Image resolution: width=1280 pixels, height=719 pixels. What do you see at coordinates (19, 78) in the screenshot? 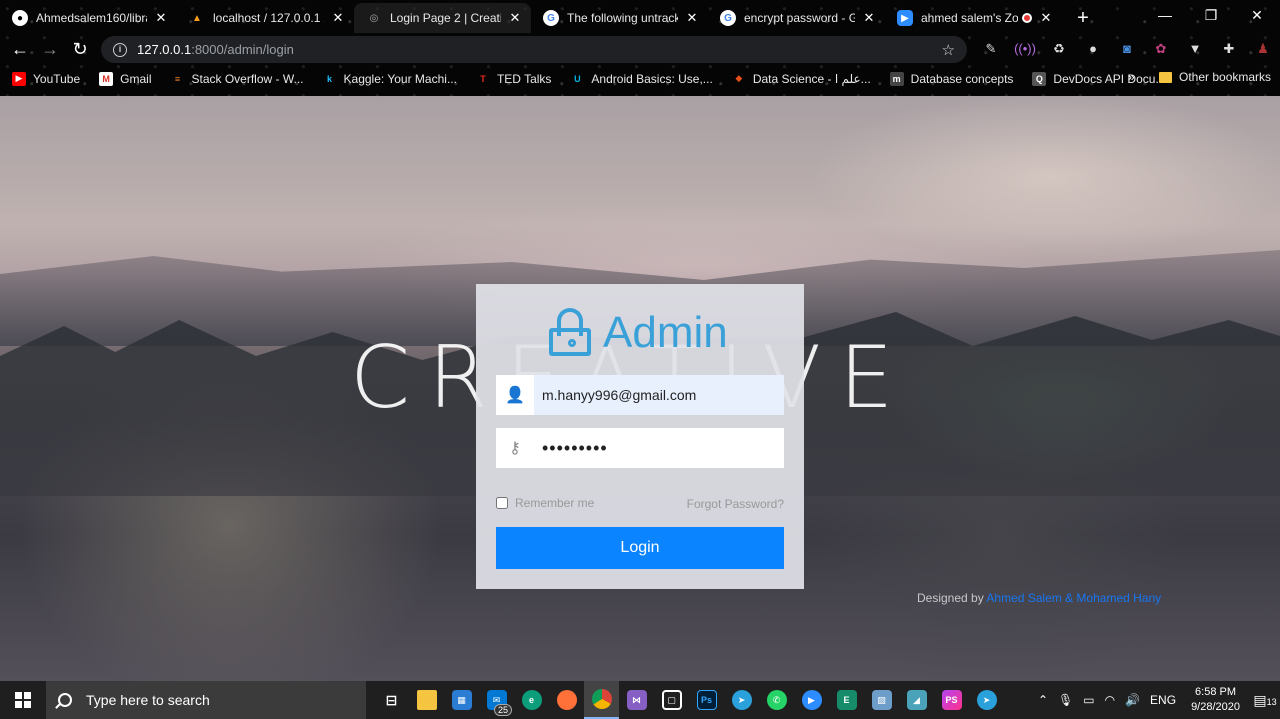
I see `youtube-icon: ▶` at bounding box center [19, 78].